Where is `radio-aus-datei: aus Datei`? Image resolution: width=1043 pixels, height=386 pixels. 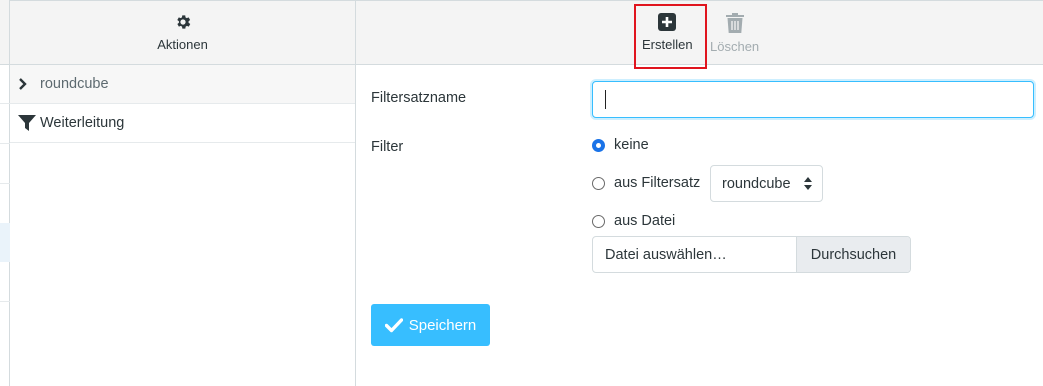
radio-aus-datei: aus Datei is located at coordinates (633, 221).